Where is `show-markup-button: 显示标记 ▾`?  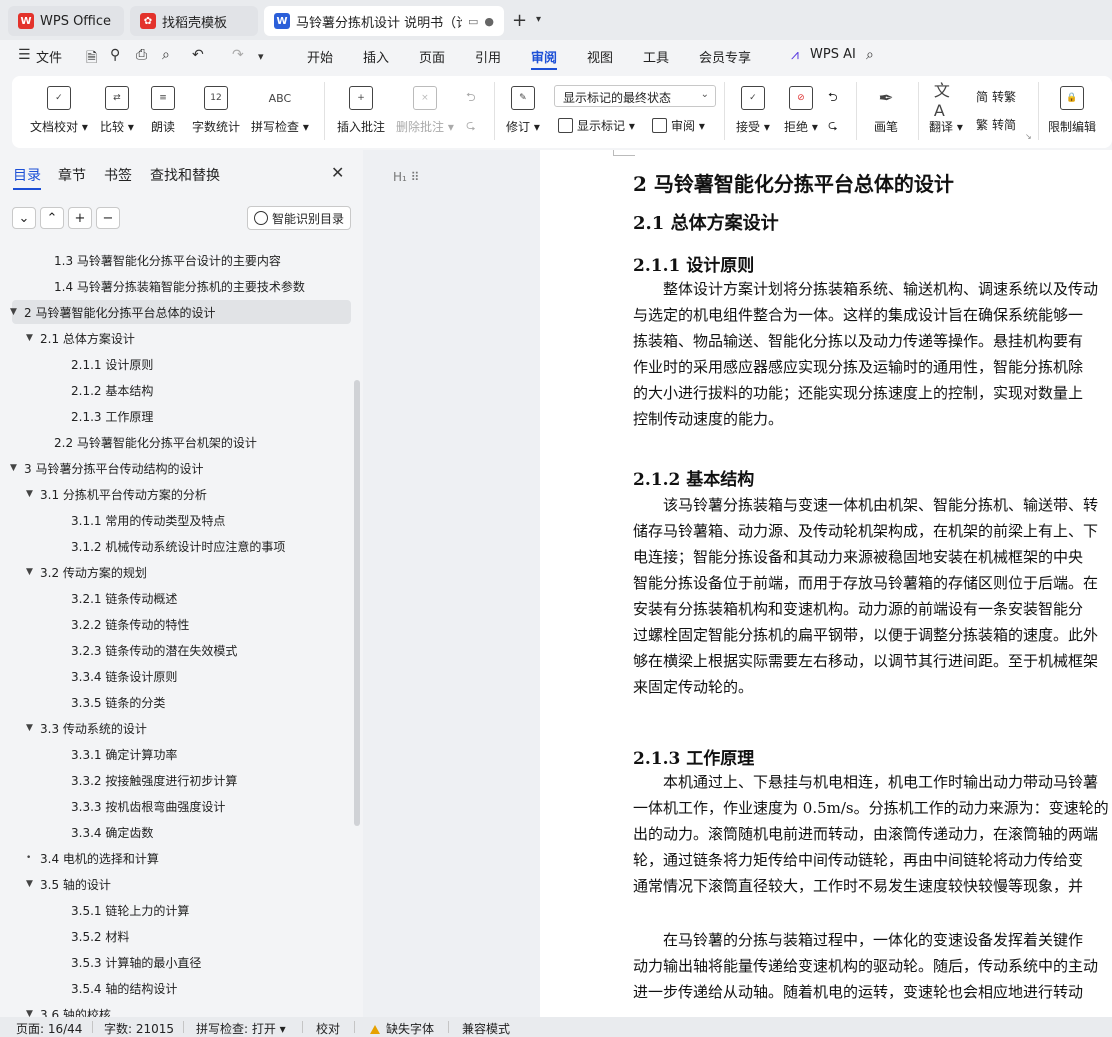 show-markup-button: 显示标记 ▾ is located at coordinates (596, 125).